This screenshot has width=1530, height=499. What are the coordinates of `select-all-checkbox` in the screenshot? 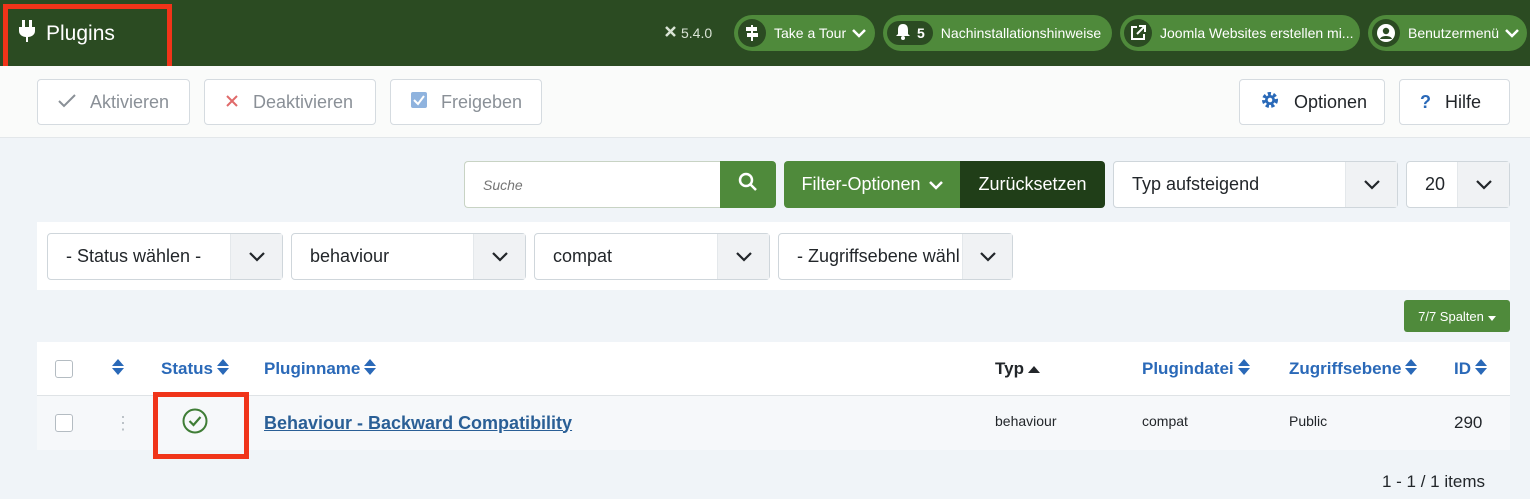 It's located at (64, 369).